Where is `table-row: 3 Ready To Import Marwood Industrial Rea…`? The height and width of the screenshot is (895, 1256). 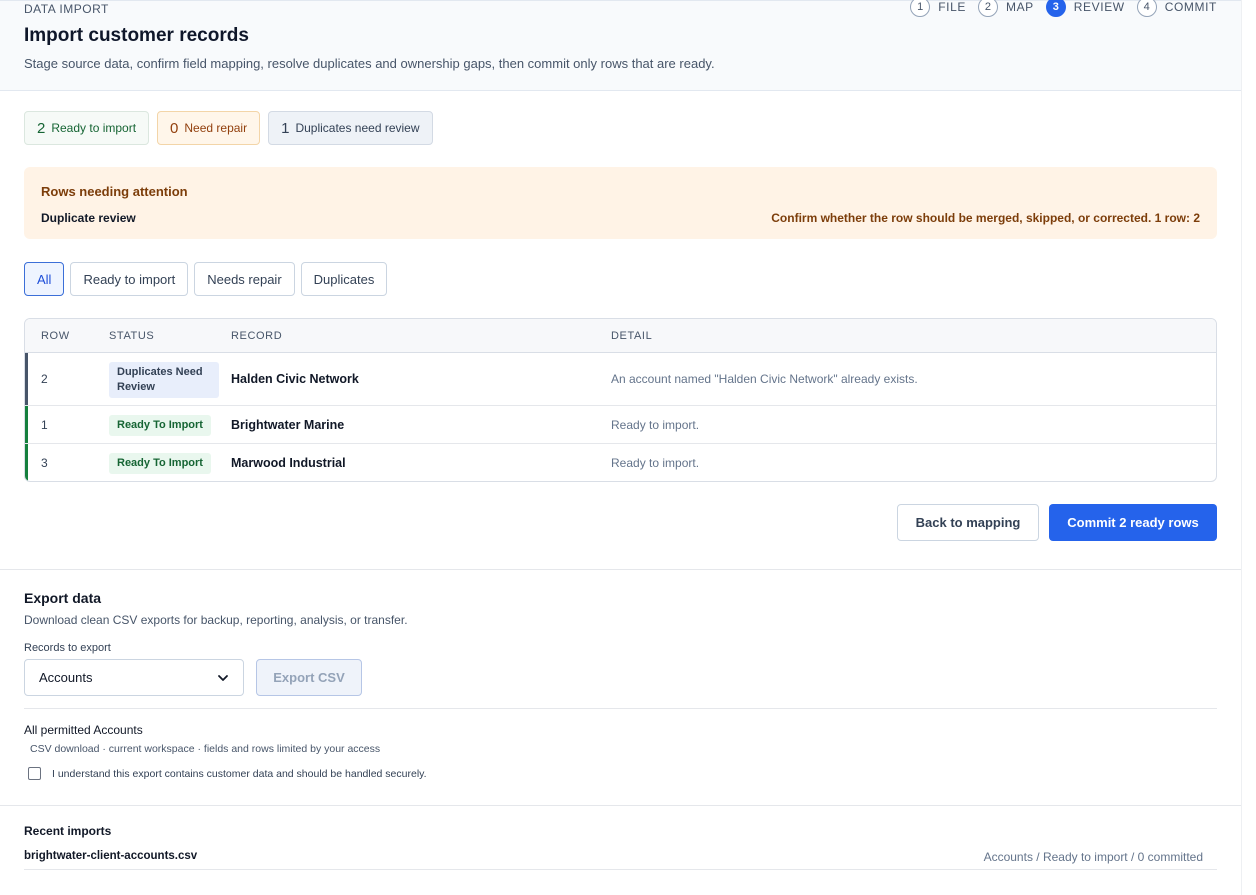
table-row: 3 Ready To Import Marwood Industrial Rea… is located at coordinates (620, 462).